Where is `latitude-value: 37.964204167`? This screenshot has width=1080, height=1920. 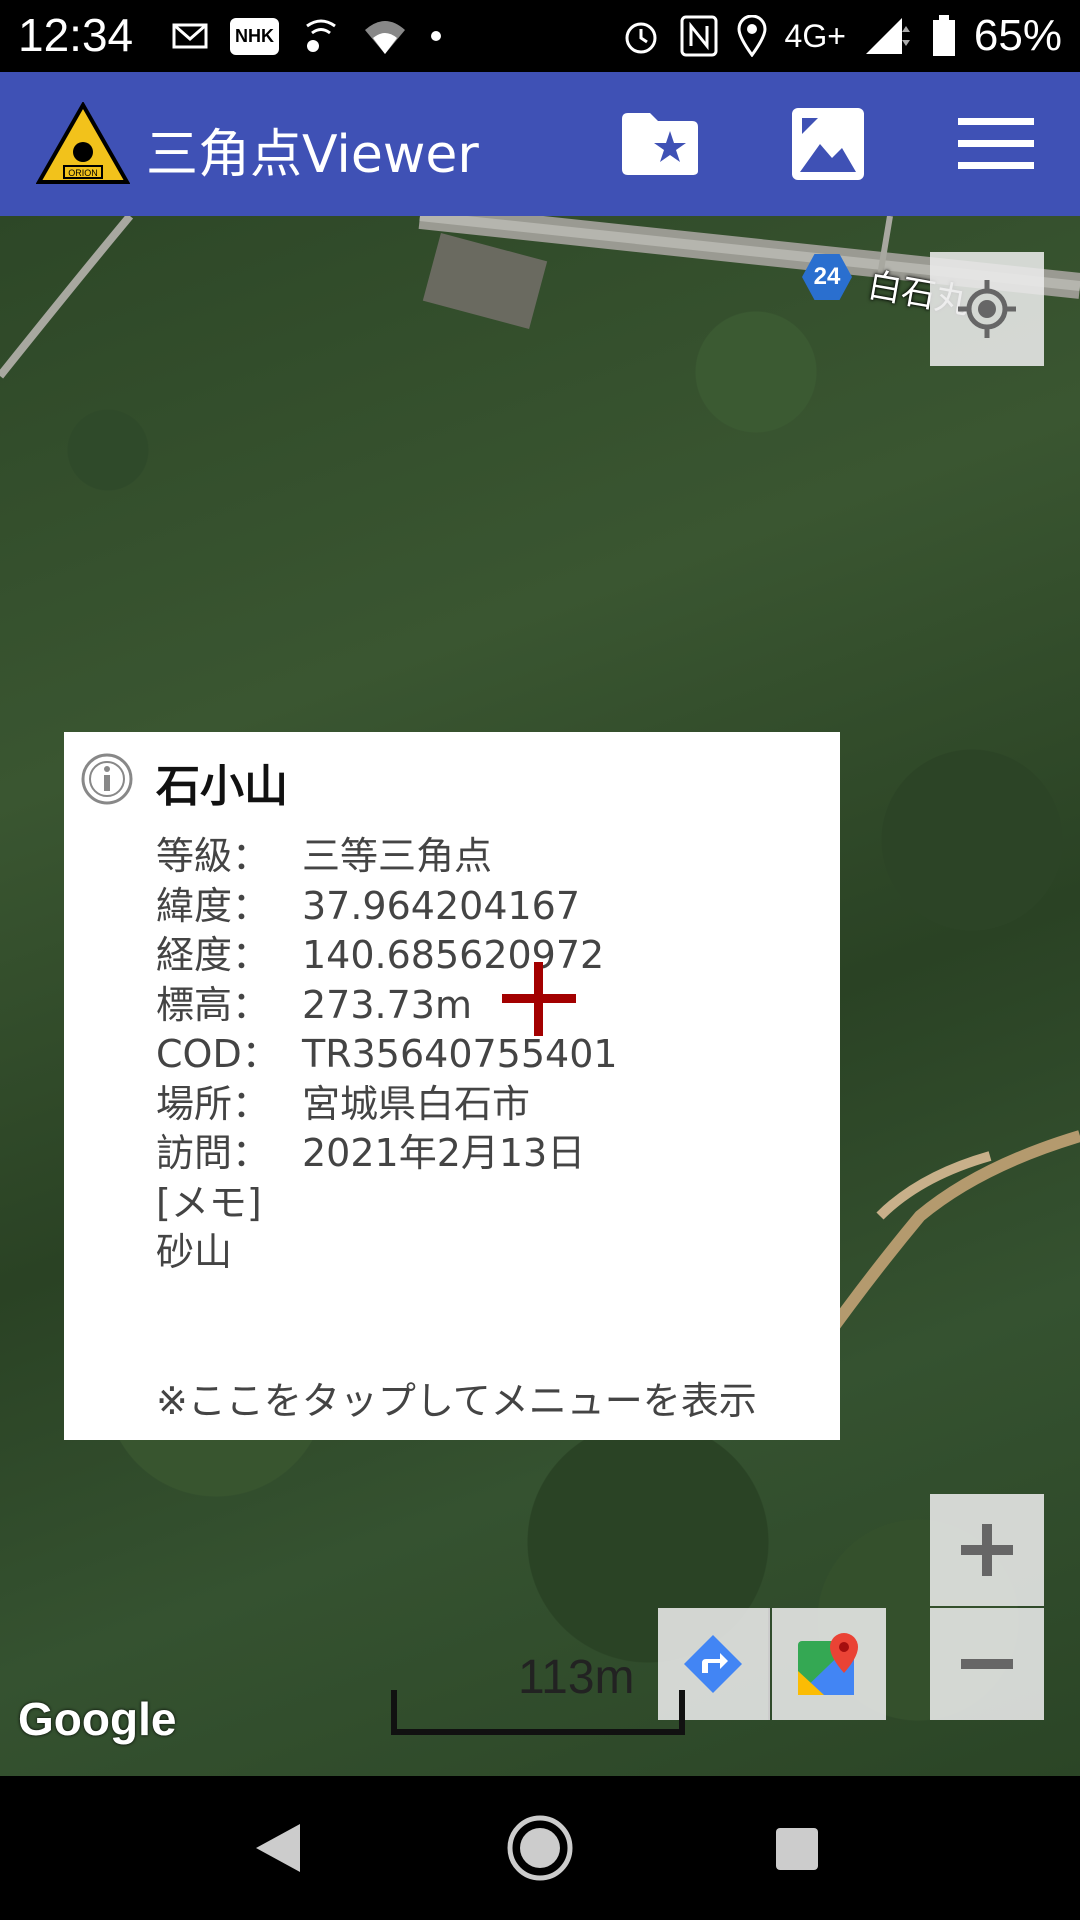
latitude-value: 37.964204167 is located at coordinates (441, 905).